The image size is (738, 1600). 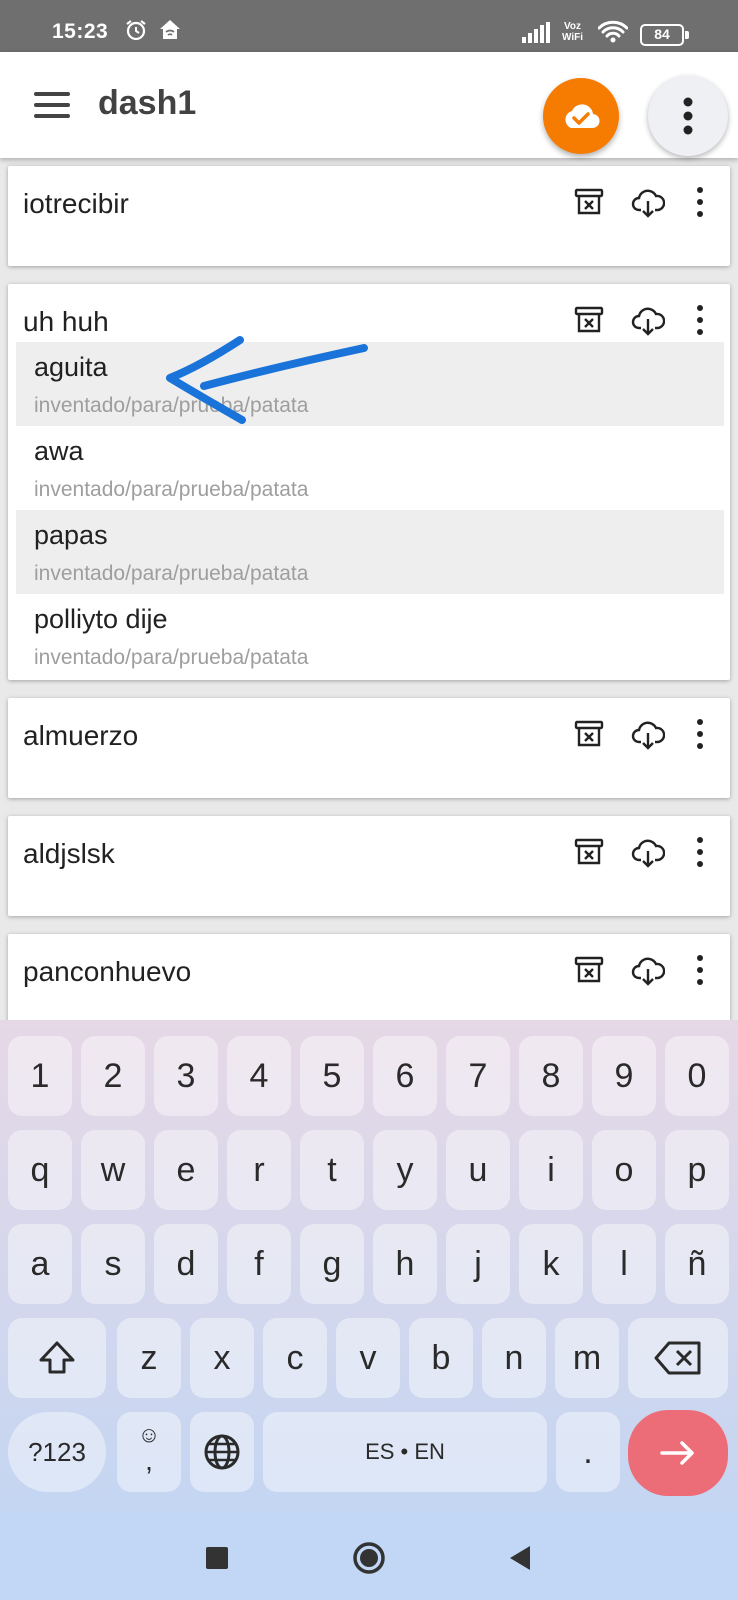 I want to click on key-v: v, so click(x=368, y=1358).